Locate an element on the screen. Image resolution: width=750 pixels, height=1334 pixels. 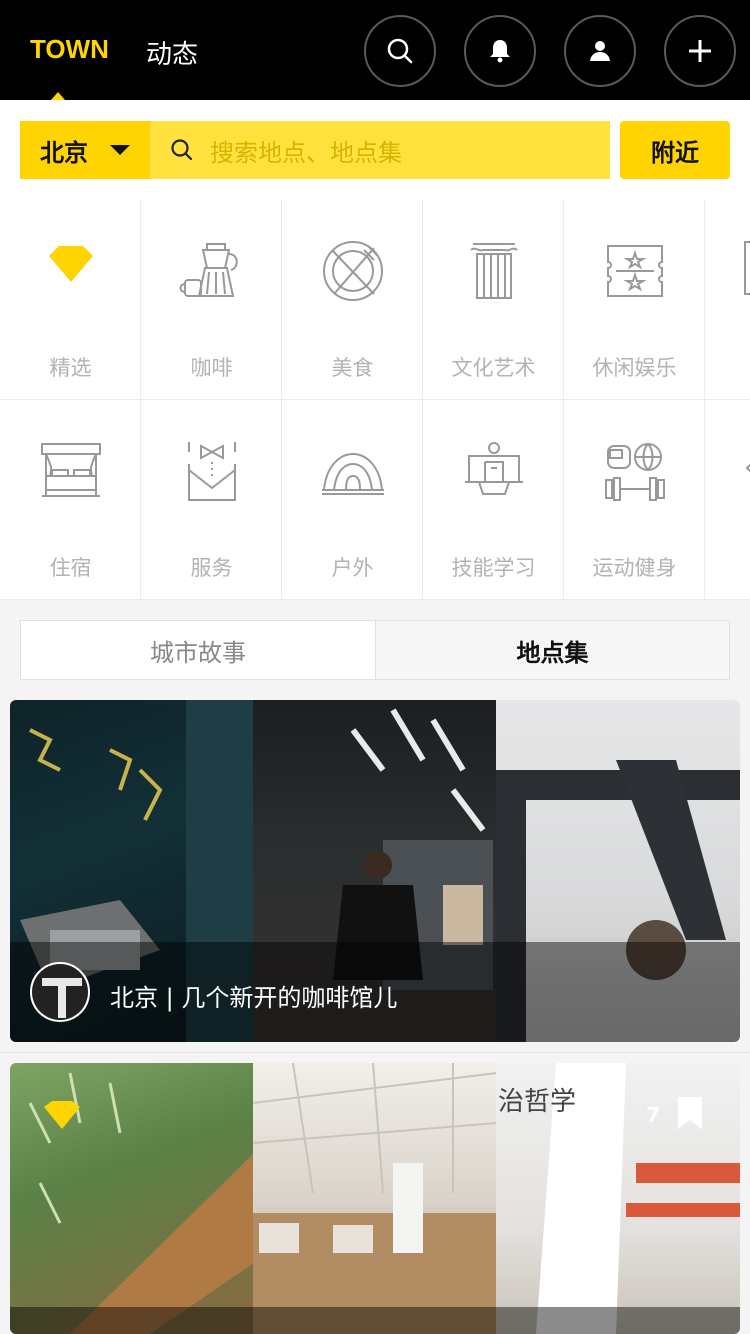
category-label: 住宿 is located at coordinates (70, 568).